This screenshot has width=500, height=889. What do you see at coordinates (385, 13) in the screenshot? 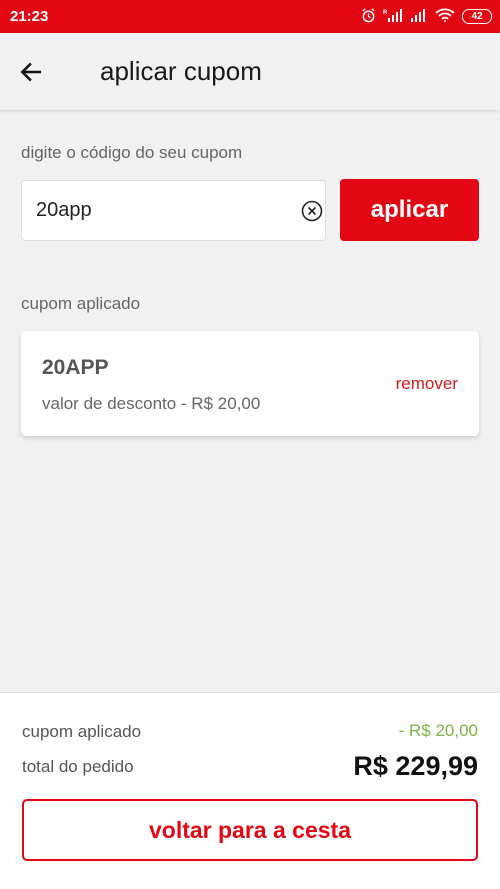
I see `svg-text: R` at bounding box center [385, 13].